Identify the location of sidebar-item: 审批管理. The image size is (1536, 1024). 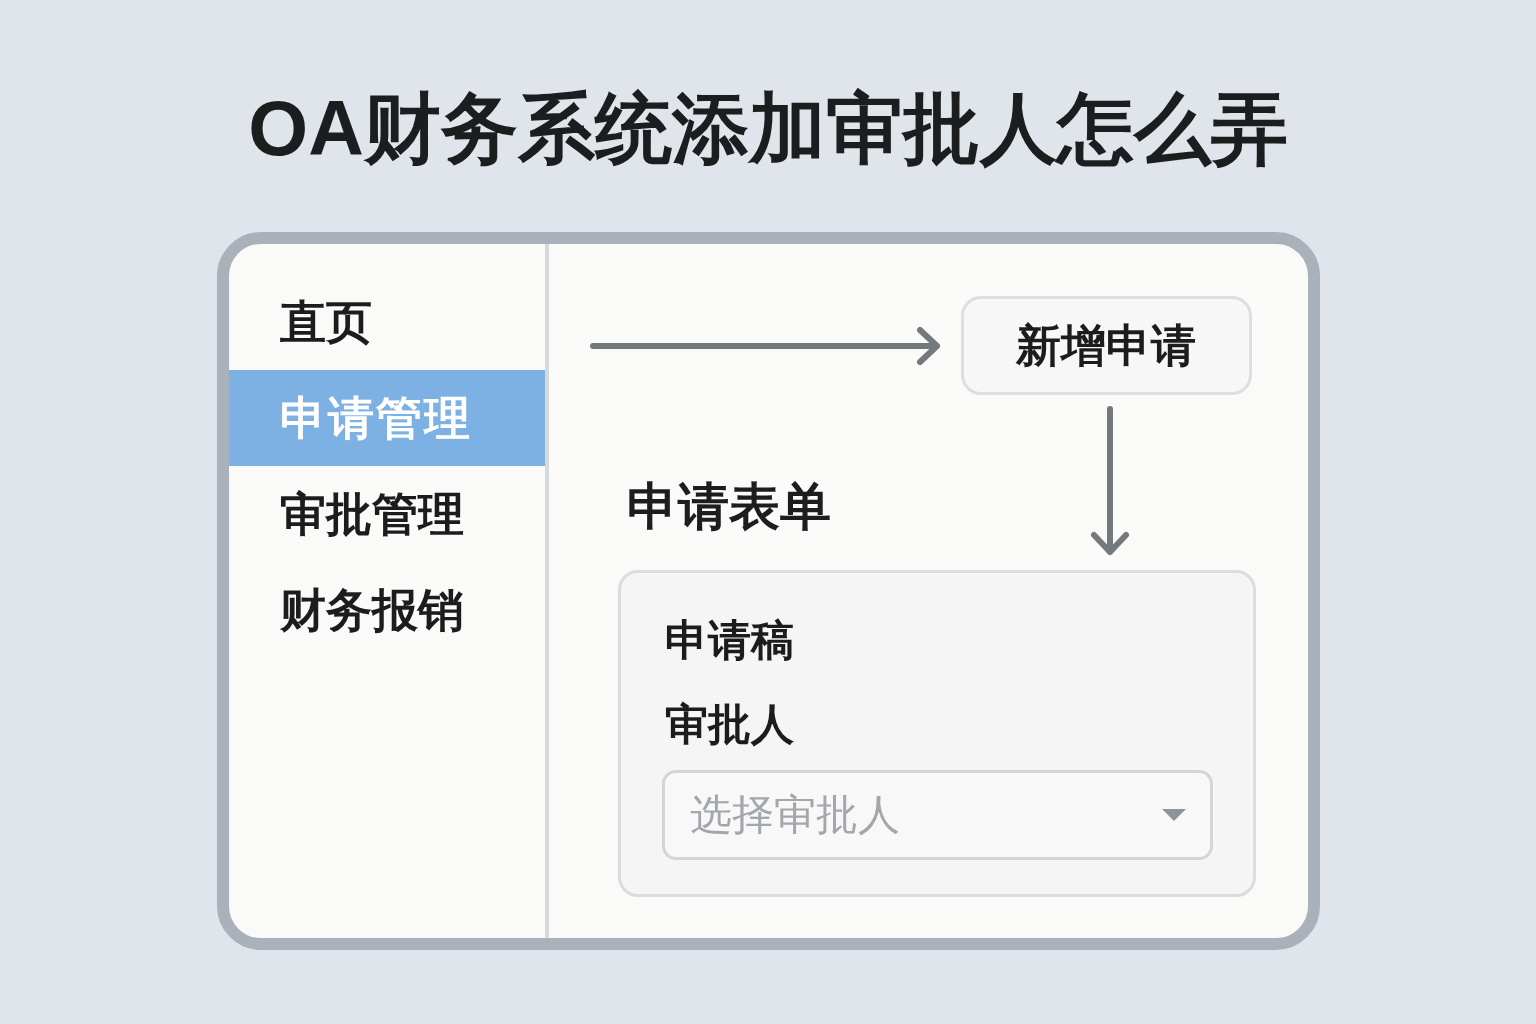
(386, 514).